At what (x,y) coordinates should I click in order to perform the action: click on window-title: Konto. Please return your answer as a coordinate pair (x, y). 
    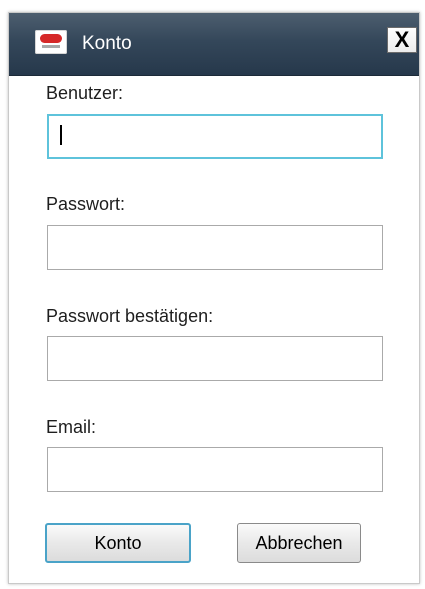
    Looking at the image, I should click on (107, 43).